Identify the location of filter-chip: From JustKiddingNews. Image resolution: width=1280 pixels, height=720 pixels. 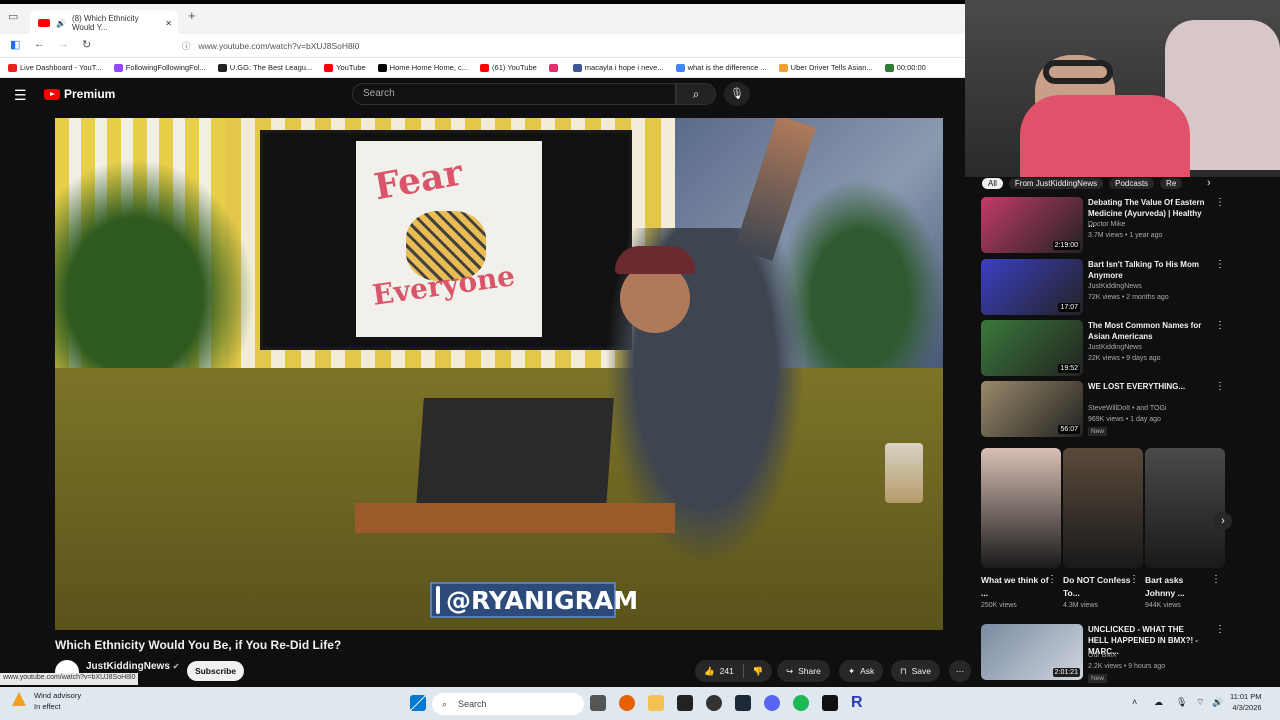
(1056, 183).